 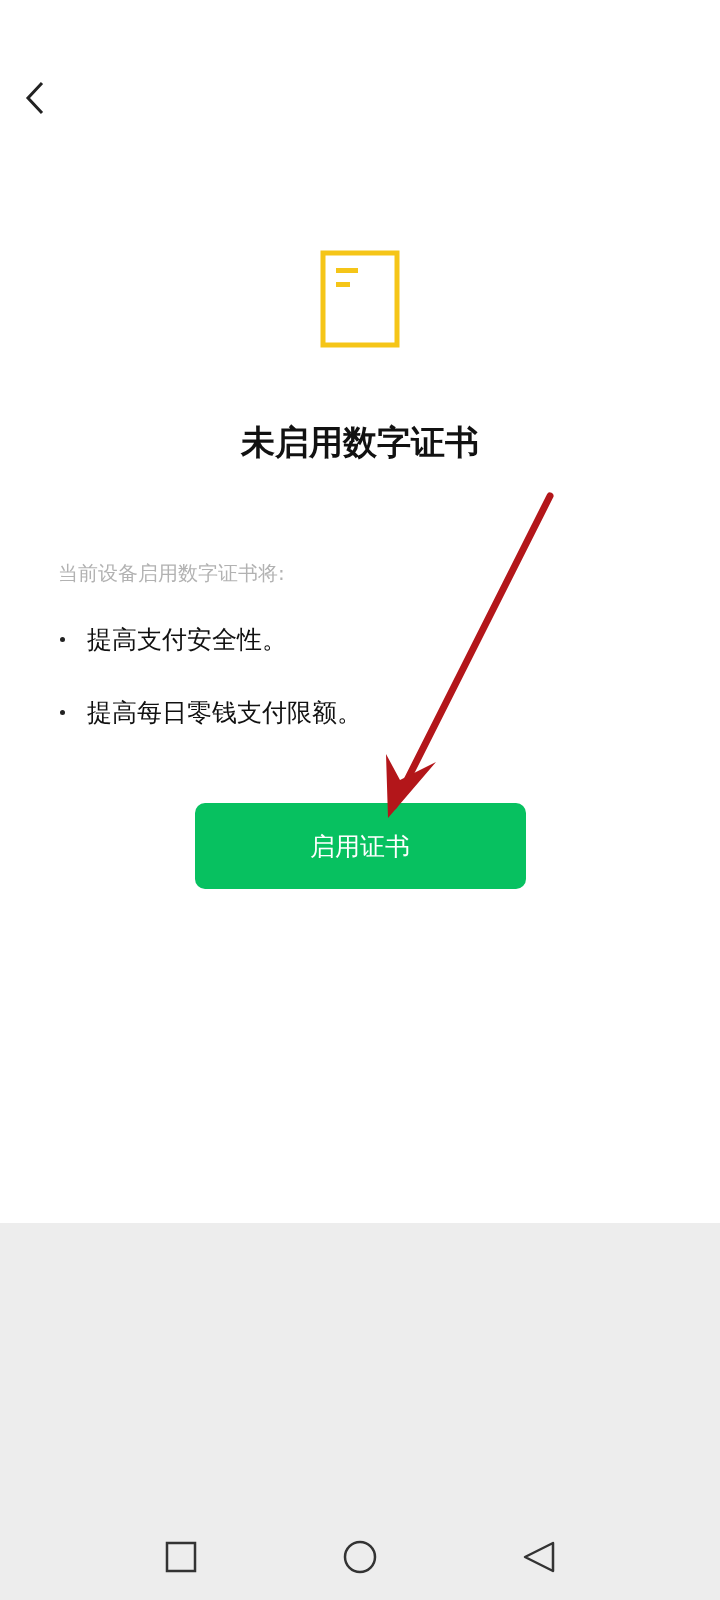 I want to click on back-icon, so click(x=539, y=1557).